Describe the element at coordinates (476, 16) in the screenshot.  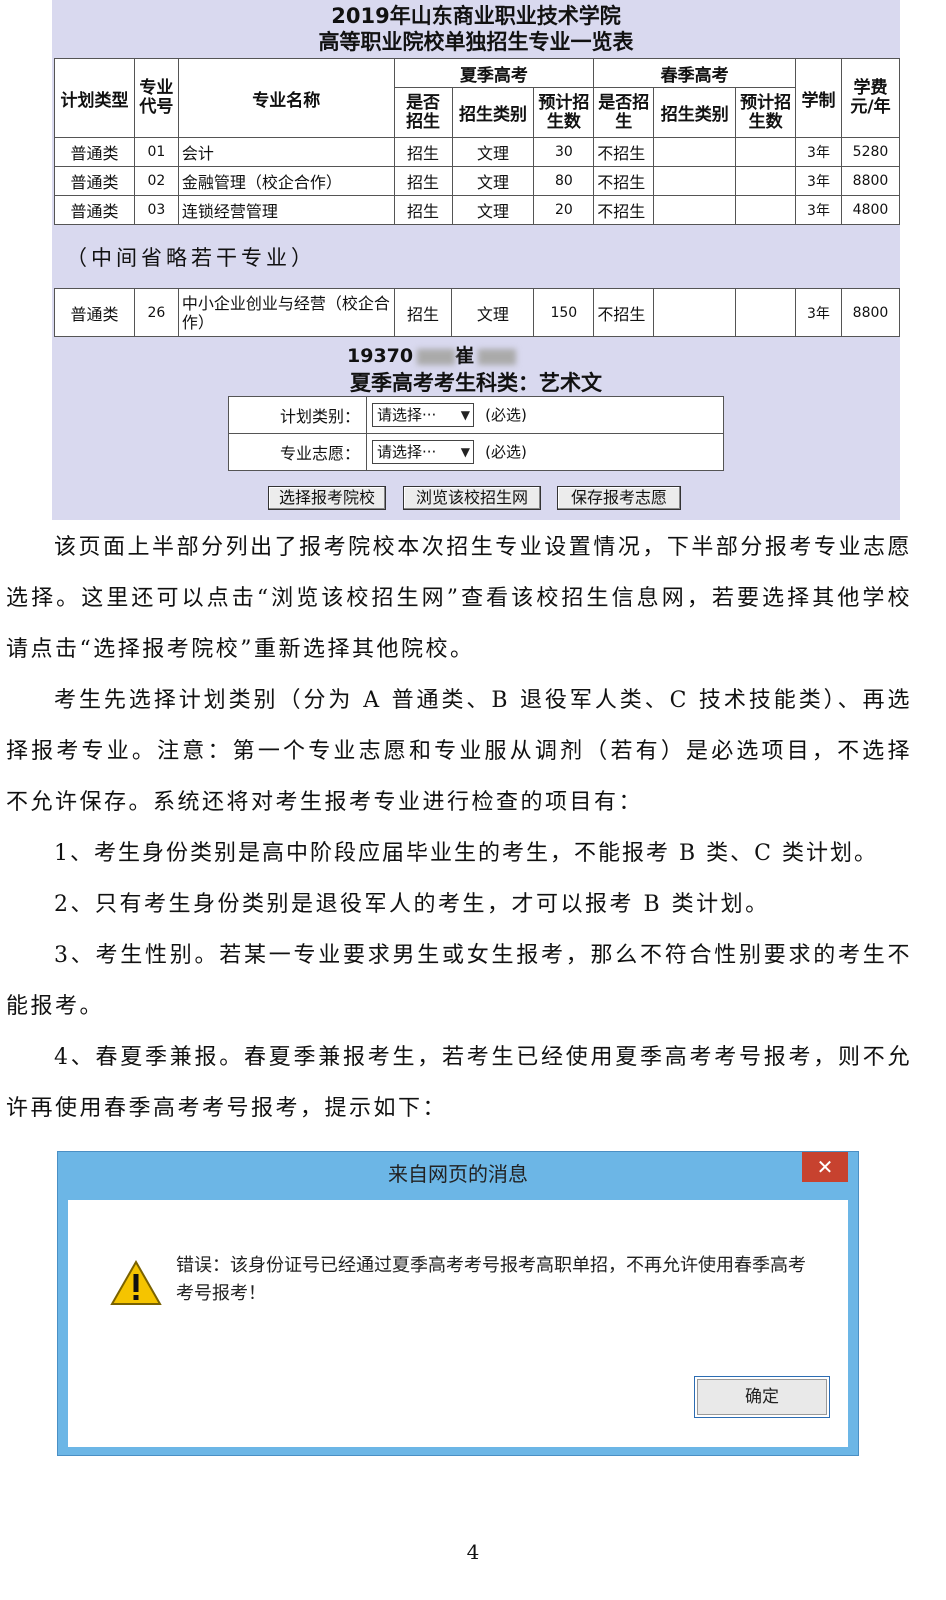
I see `page-title: 2019年山东商业职业技术学院` at that location.